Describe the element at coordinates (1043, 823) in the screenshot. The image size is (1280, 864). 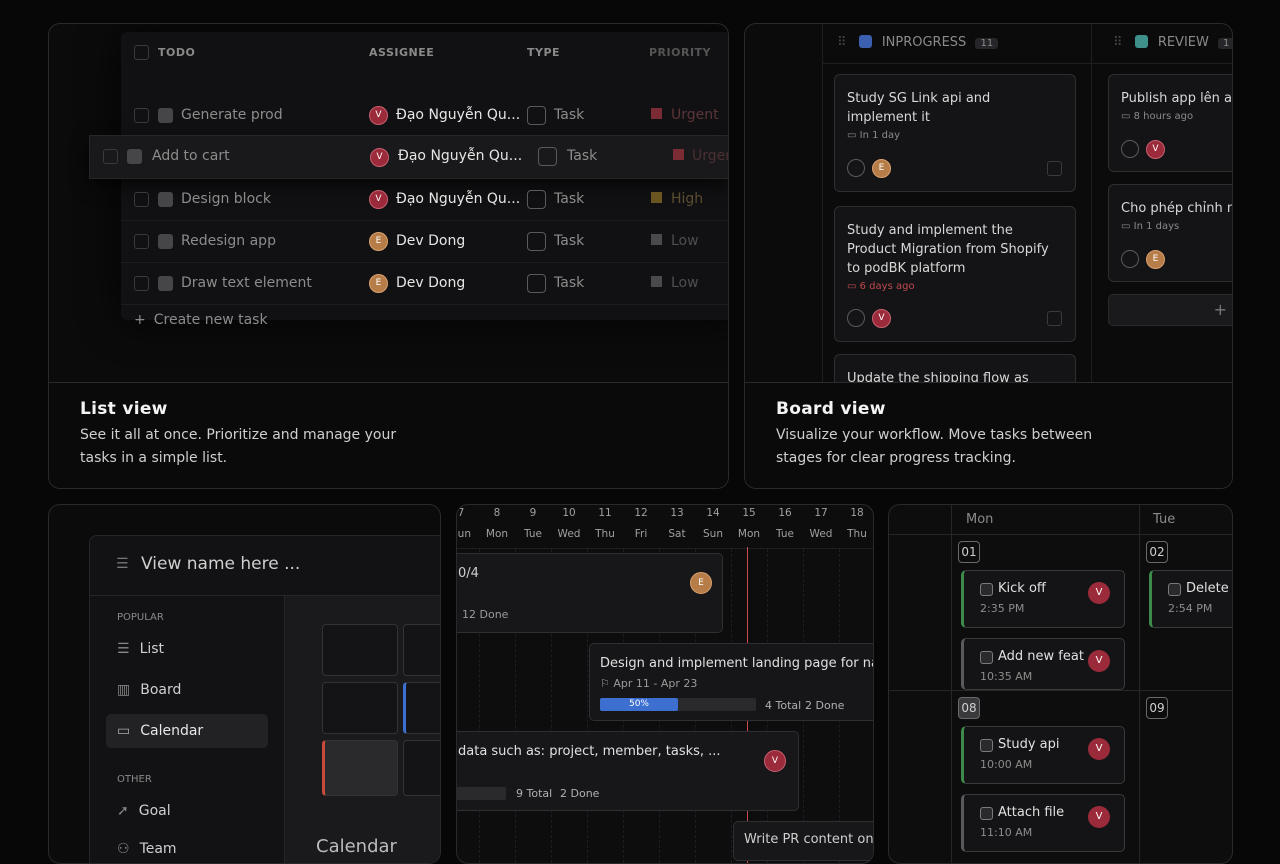
I see `calendar-event: Attach file 11:10 AM V` at that location.